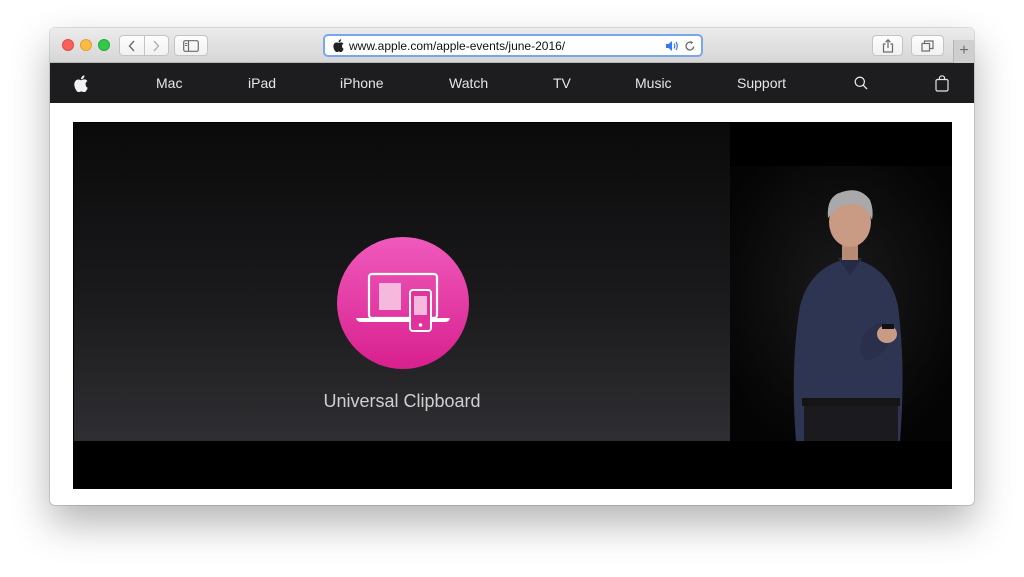 This screenshot has height=577, width=1024. Describe the element at coordinates (68, 45) in the screenshot. I see `close-window-button` at that location.